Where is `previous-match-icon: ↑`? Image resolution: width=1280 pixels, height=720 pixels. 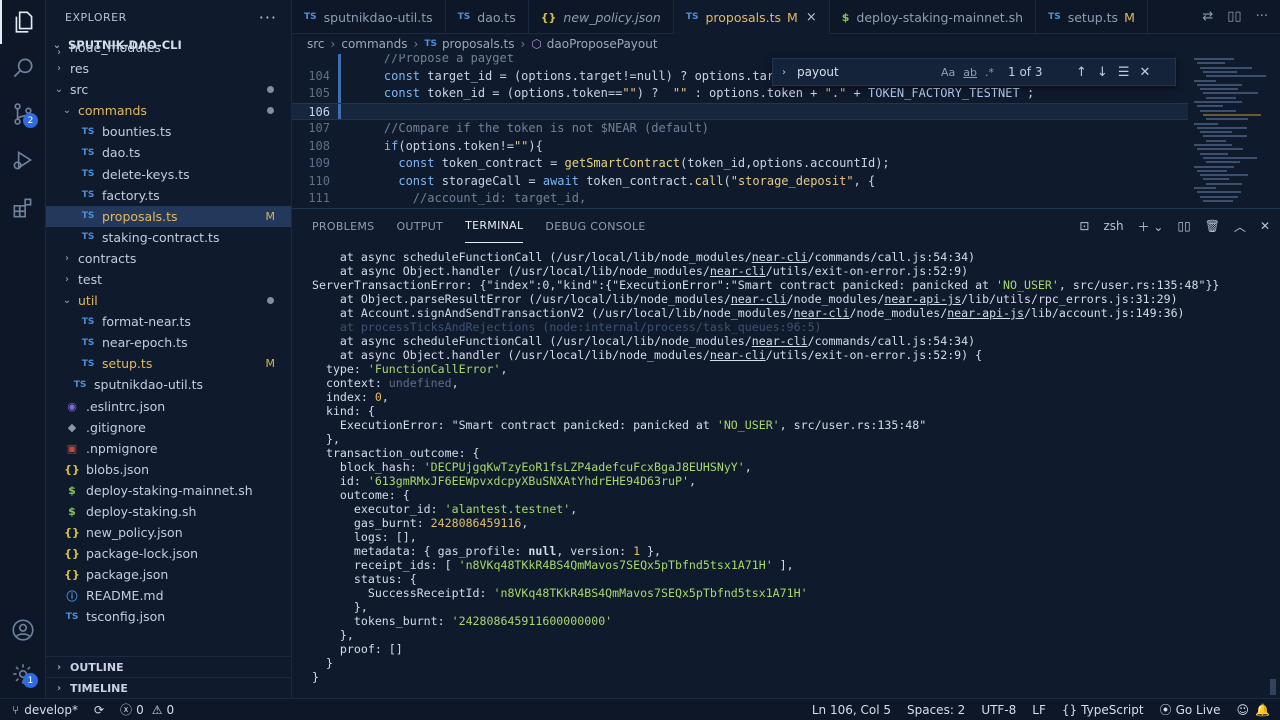
previous-match-icon: ↑ is located at coordinates (1081, 72).